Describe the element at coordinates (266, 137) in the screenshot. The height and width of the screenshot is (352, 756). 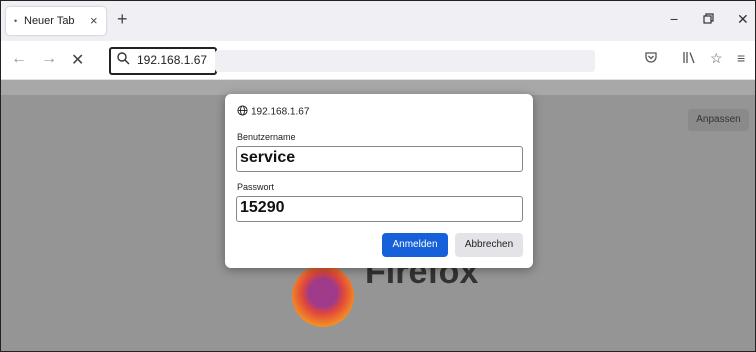
I see `username-label: Benutzername` at that location.